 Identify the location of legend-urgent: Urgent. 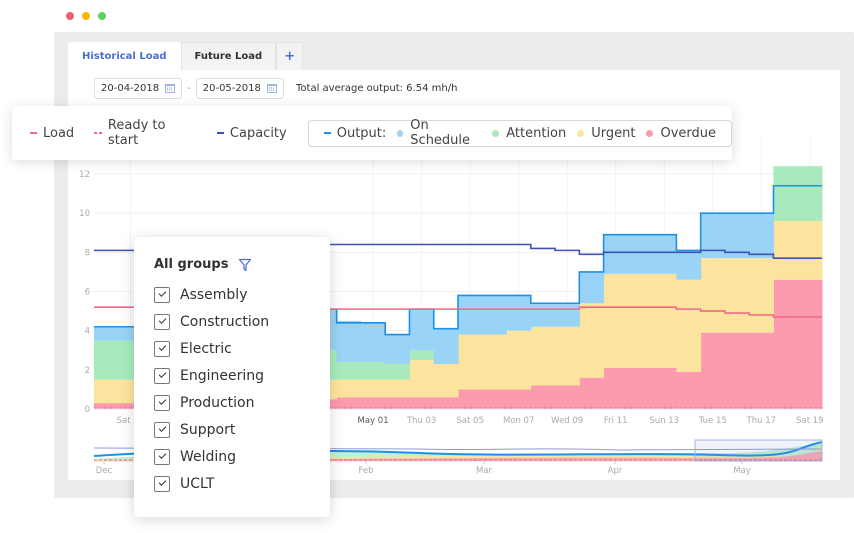
(606, 133).